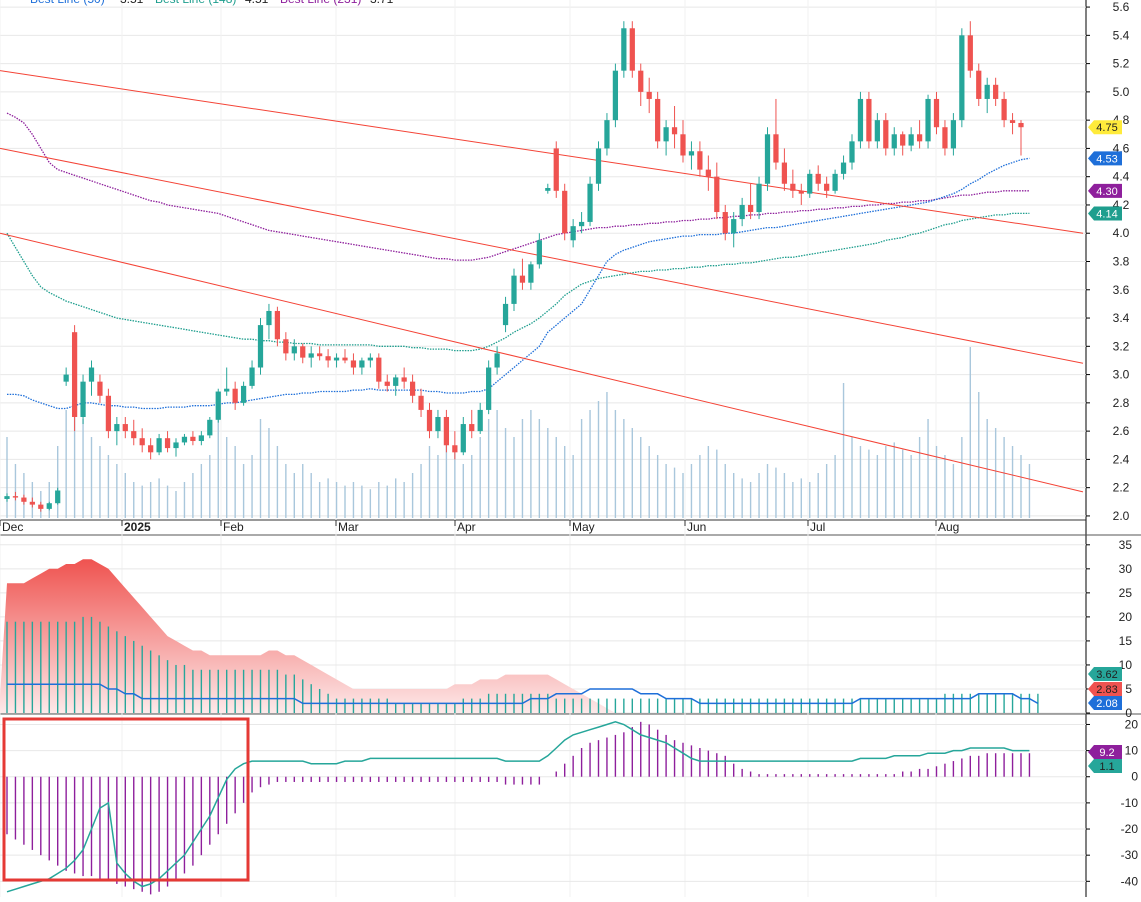  Describe the element at coordinates (1121, 318) in the screenshot. I see `price-tick-label: 3.4` at that location.